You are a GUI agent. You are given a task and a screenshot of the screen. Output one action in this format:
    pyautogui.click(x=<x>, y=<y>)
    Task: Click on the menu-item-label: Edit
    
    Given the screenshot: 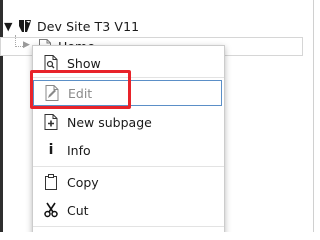 What is the action you would take?
    pyautogui.click(x=80, y=93)
    